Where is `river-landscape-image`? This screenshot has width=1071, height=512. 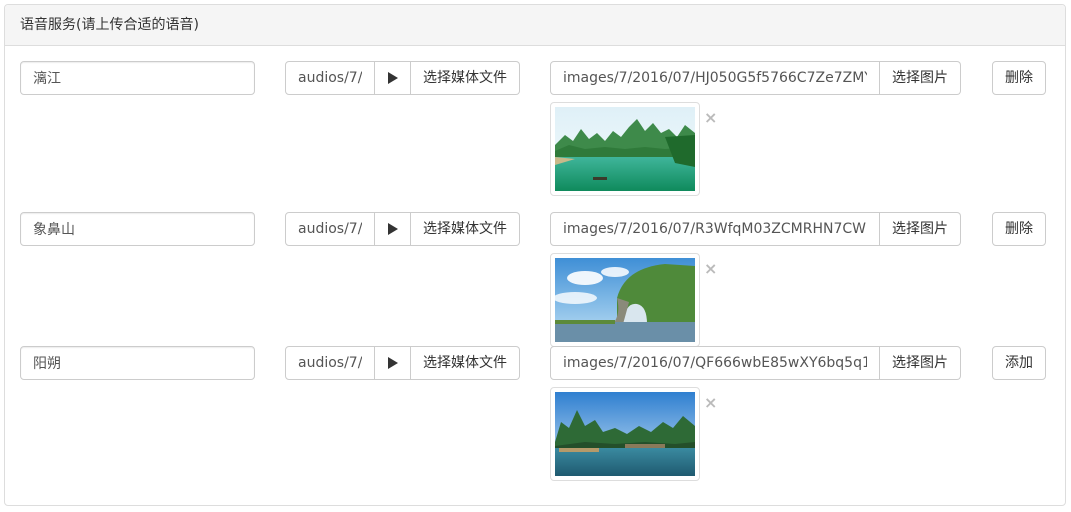
river-landscape-image is located at coordinates (625, 149).